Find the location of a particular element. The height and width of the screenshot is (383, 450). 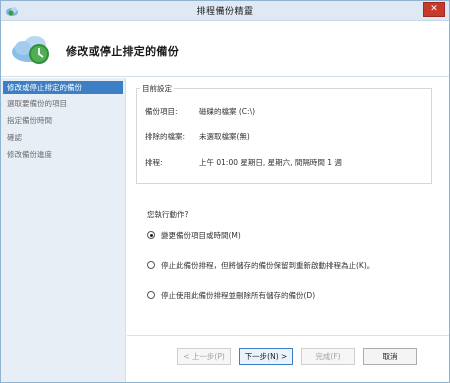

finish-button: 完成(F) is located at coordinates (328, 356).